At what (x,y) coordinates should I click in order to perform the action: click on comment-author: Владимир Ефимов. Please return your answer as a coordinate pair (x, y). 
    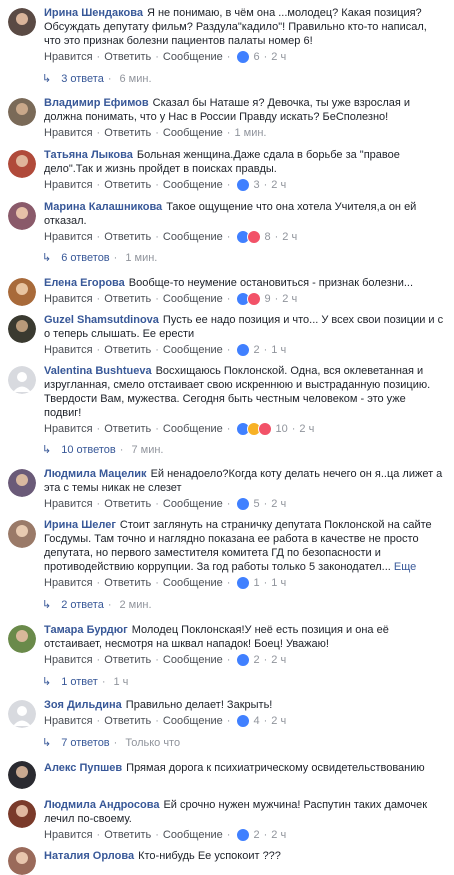
    Looking at the image, I should click on (96, 103).